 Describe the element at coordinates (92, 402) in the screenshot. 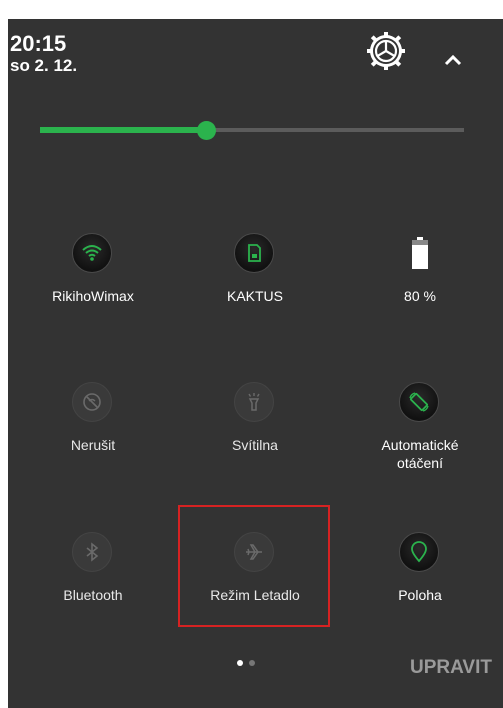

I see `do-not-disturb-icon` at that location.